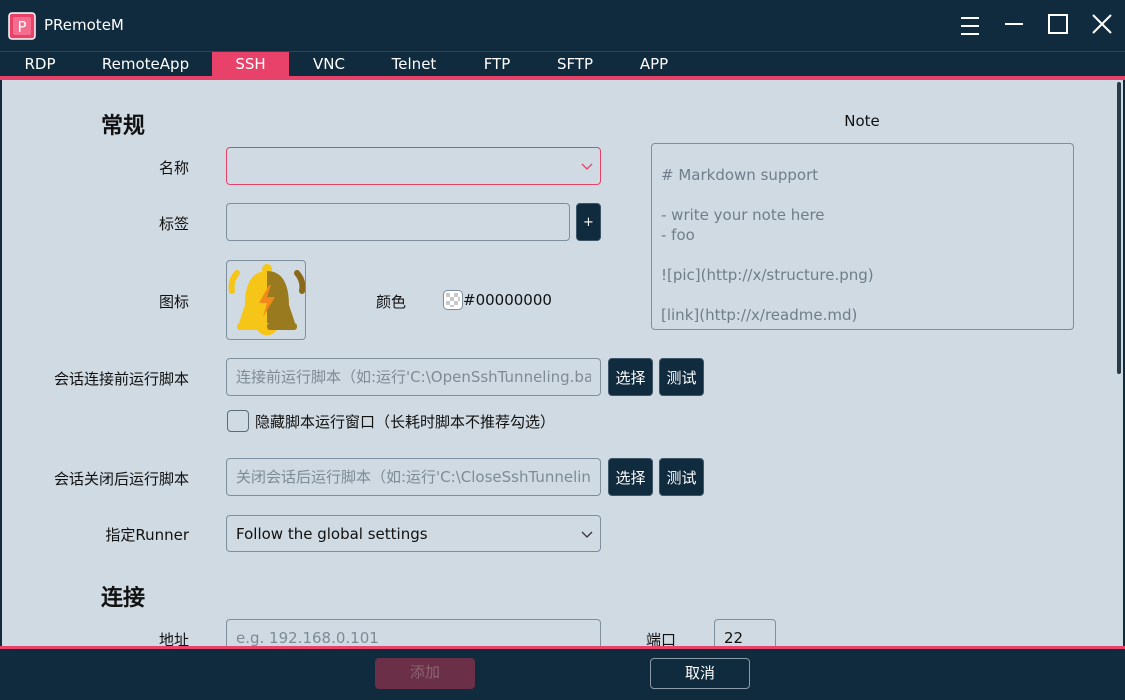 Image resolution: width=1125 pixels, height=700 pixels. I want to click on port-label: 端口, so click(661, 638).